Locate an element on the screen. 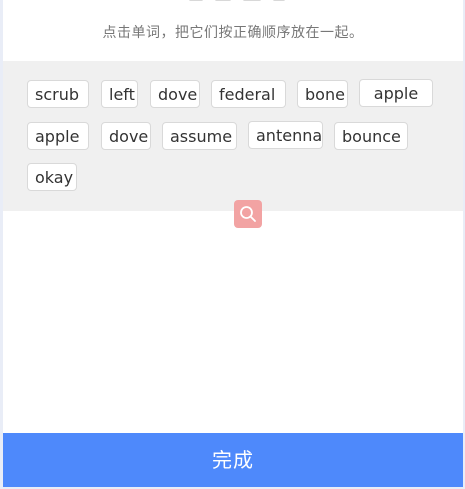 Image resolution: width=465 pixels, height=489 pixels. word-chip-left: left is located at coordinates (119, 94).